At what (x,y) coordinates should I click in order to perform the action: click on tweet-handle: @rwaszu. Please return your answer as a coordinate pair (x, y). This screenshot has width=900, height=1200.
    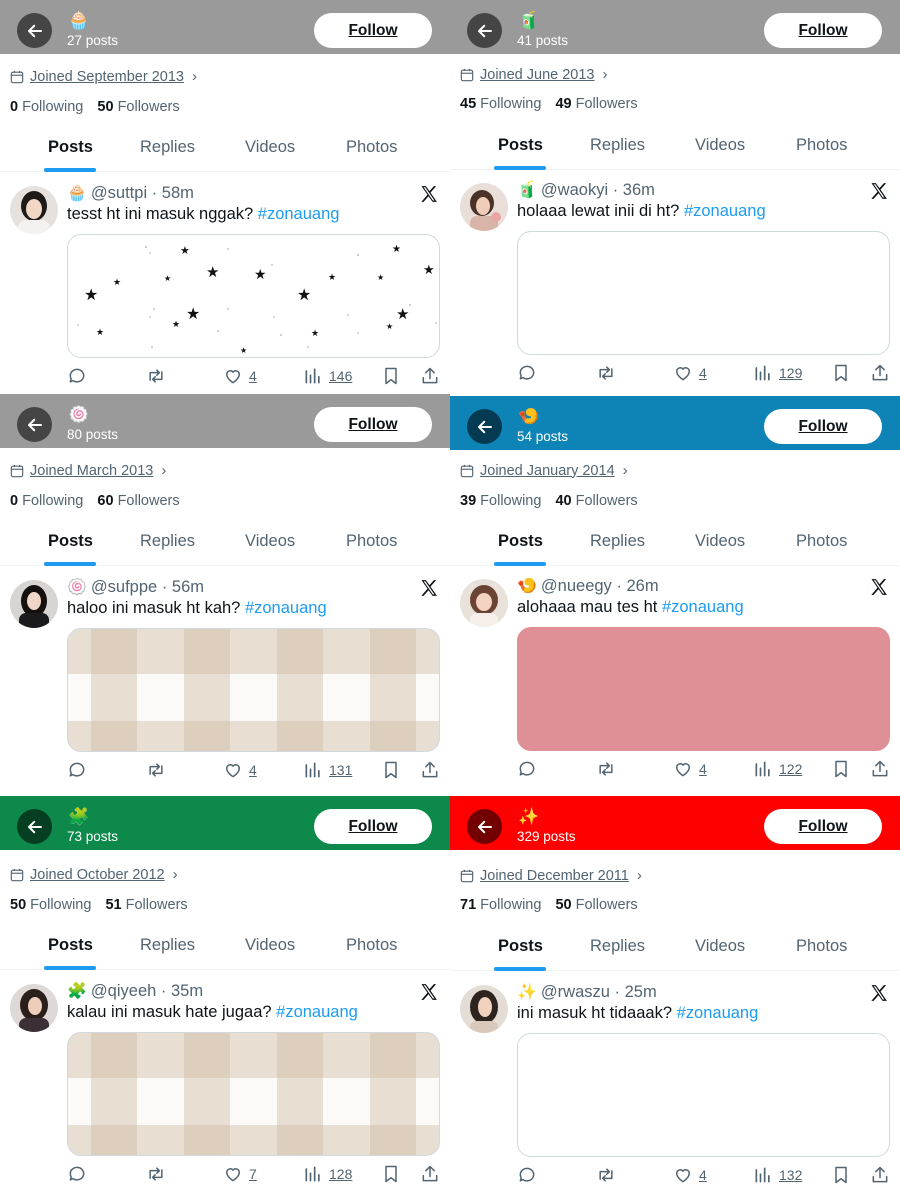
    Looking at the image, I should click on (575, 992).